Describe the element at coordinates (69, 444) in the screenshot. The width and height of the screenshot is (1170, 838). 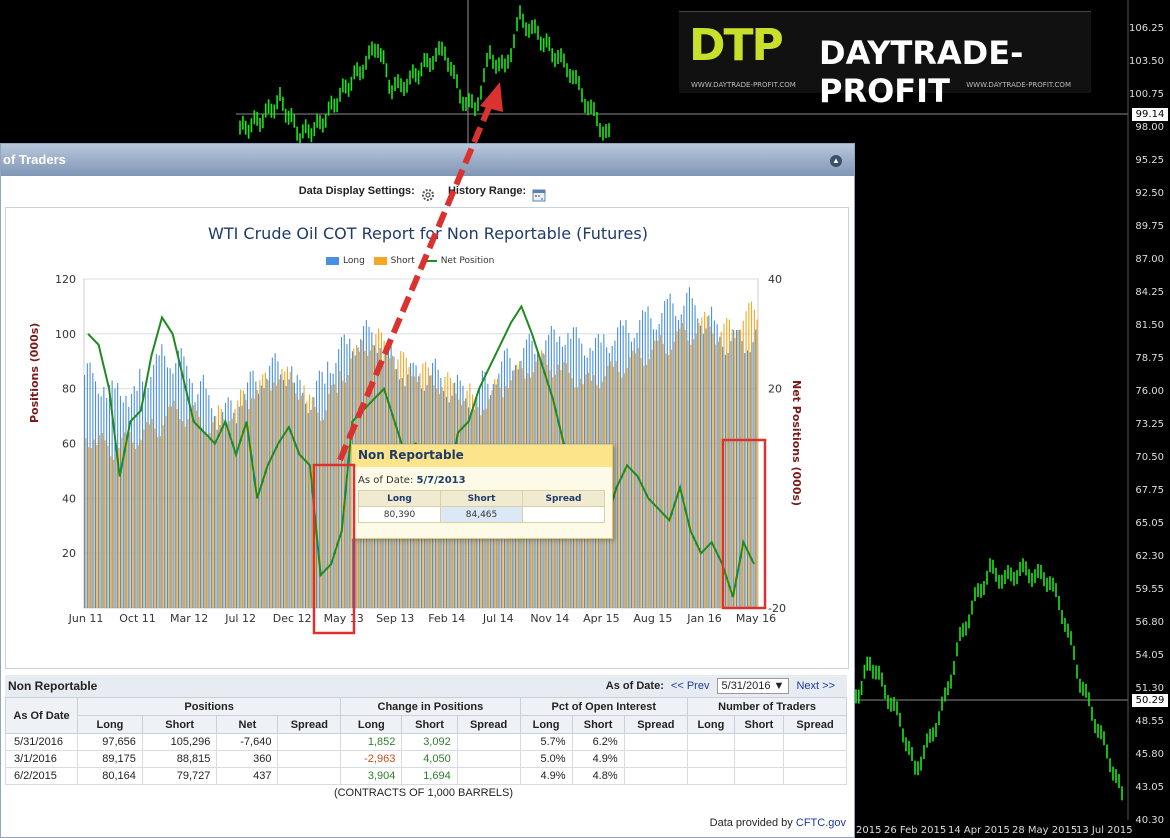
I see `y-tick-label: 60` at that location.